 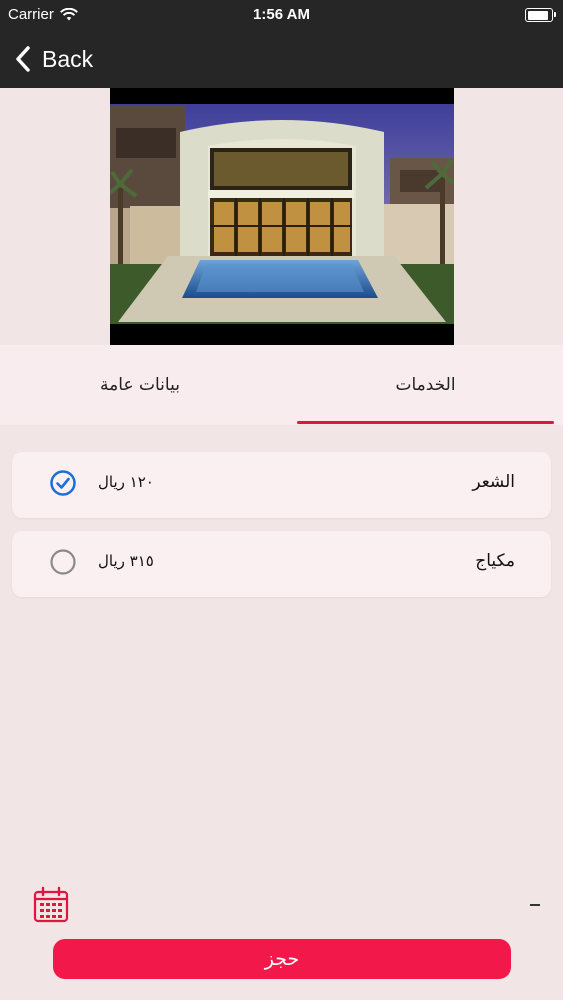 I want to click on divider-dash, so click(x=535, y=905).